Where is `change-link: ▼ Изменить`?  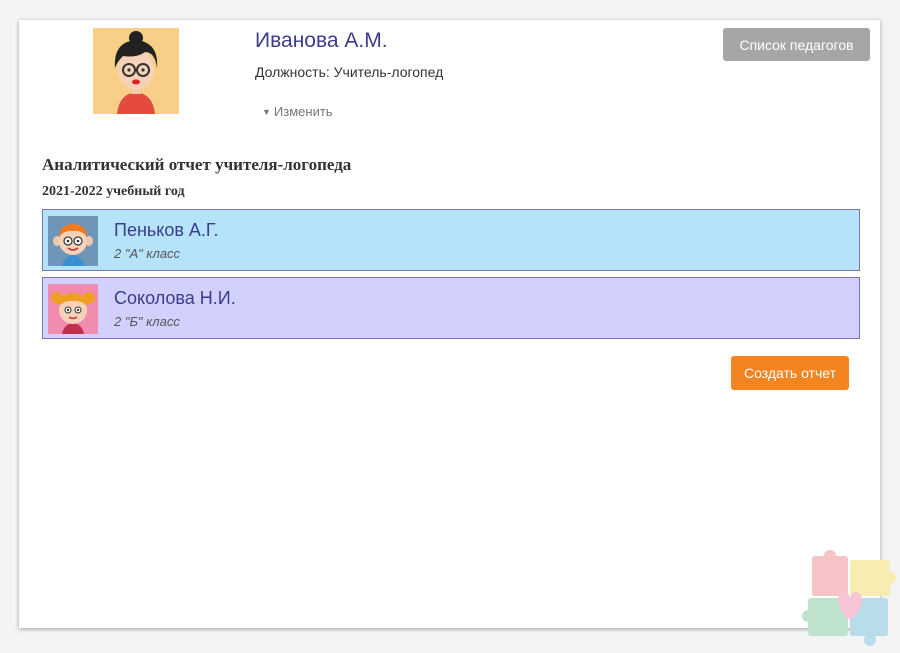
change-link: ▼ Изменить is located at coordinates (297, 111).